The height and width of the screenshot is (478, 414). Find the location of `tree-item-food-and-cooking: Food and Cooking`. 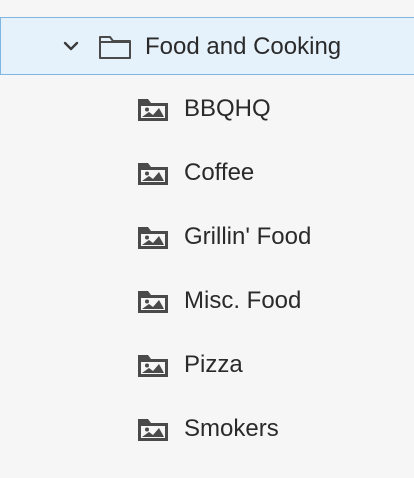

tree-item-food-and-cooking: Food and Cooking is located at coordinates (207, 46).